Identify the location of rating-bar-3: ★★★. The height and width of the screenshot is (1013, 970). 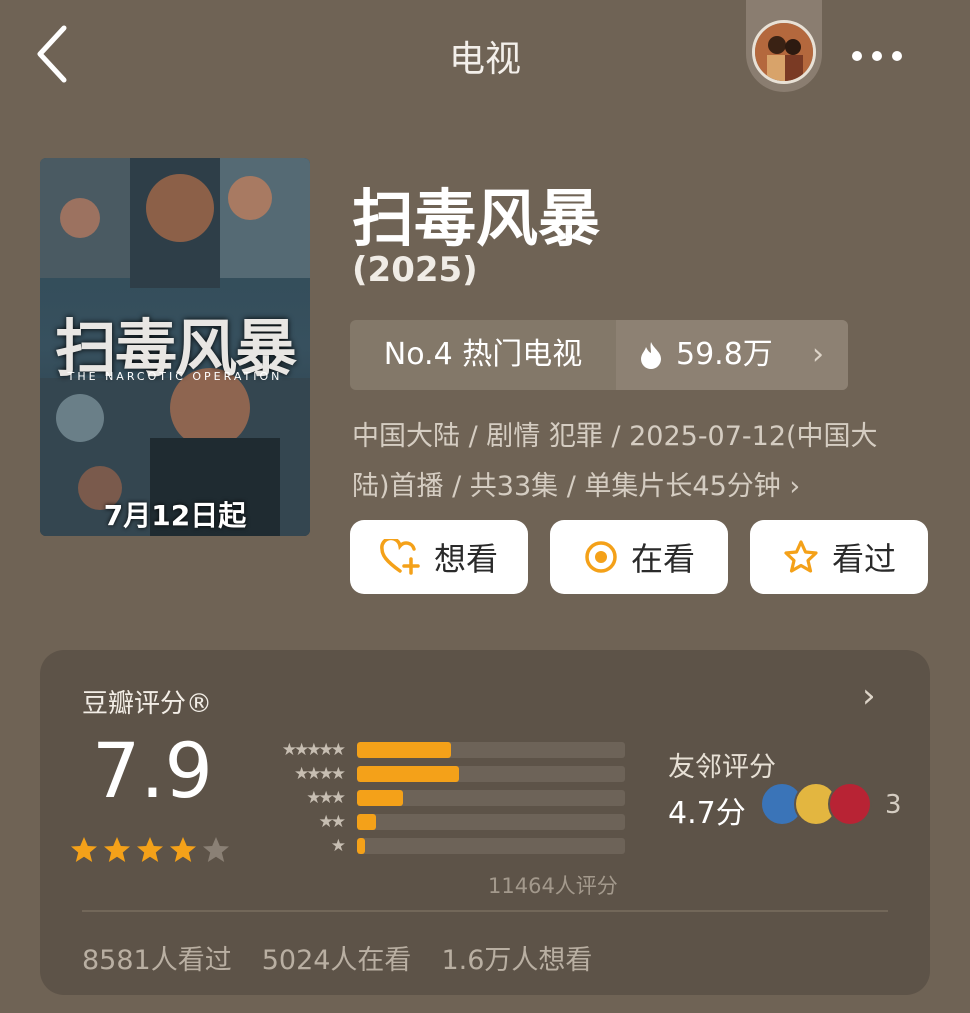
(432, 798).